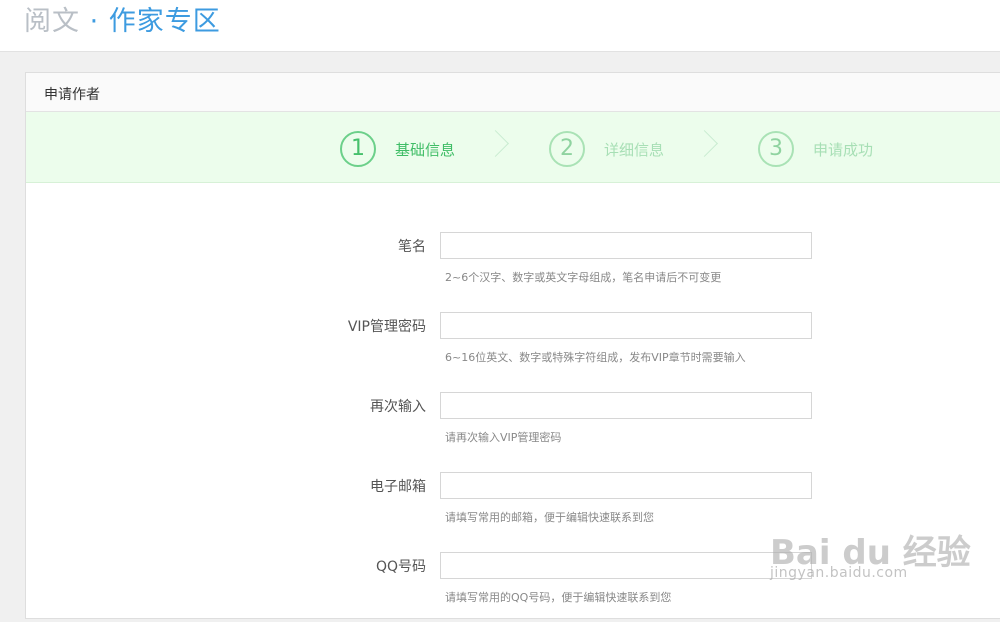 Image resolution: width=1000 pixels, height=622 pixels. I want to click on watermark: Bai du 经验 jingyan.baidu.com, so click(870, 548).